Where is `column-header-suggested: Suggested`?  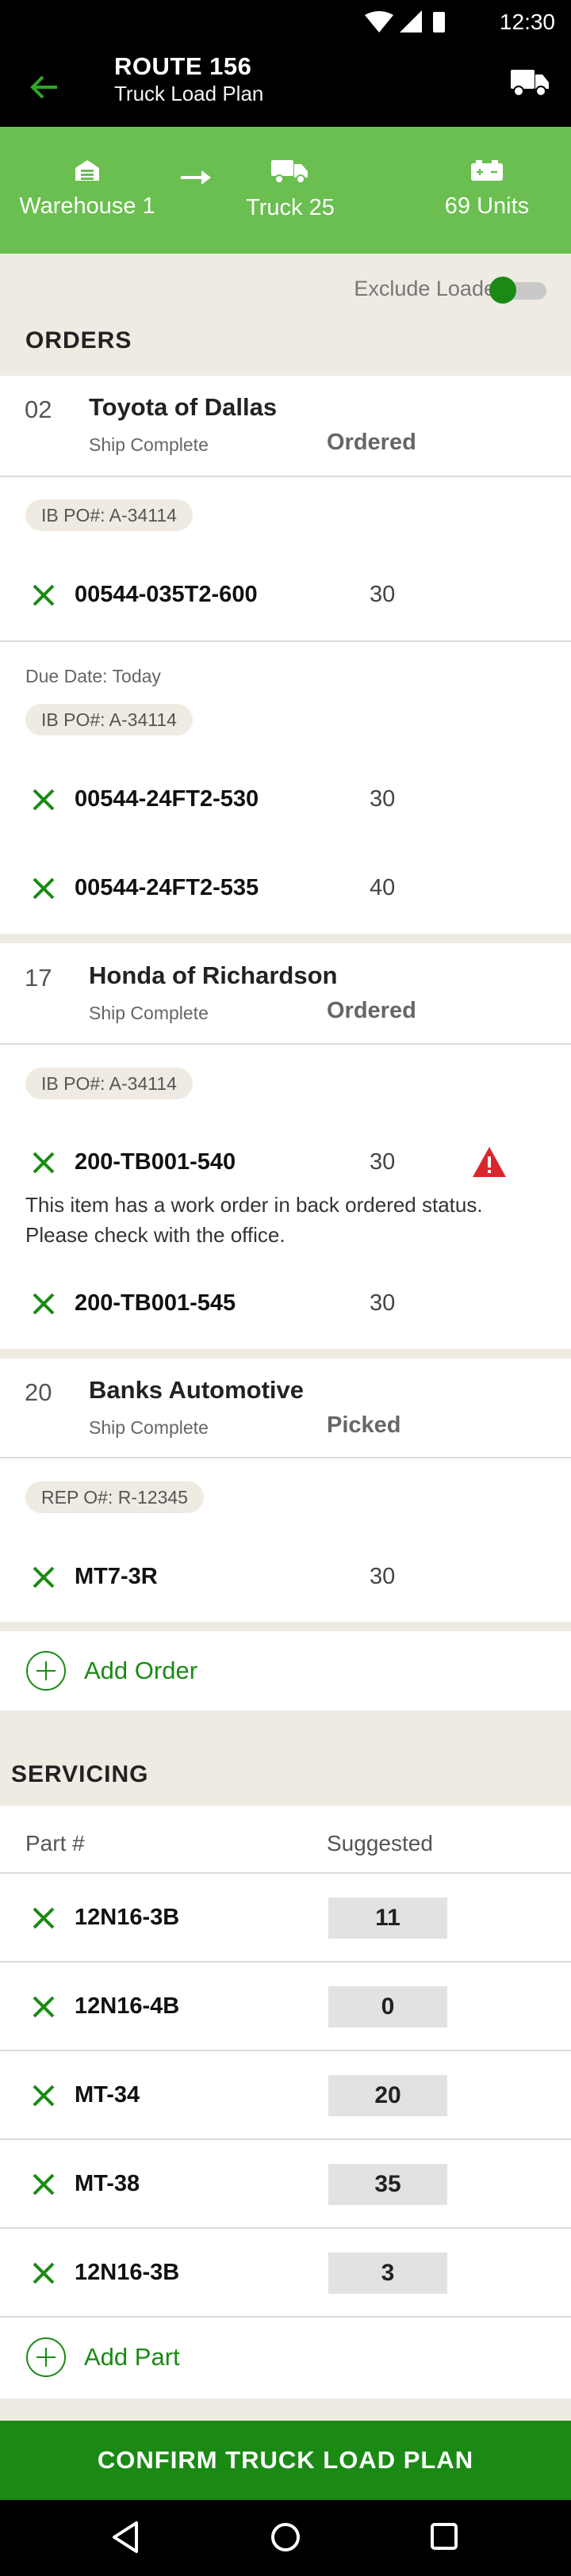
column-header-suggested: Suggested is located at coordinates (380, 1843).